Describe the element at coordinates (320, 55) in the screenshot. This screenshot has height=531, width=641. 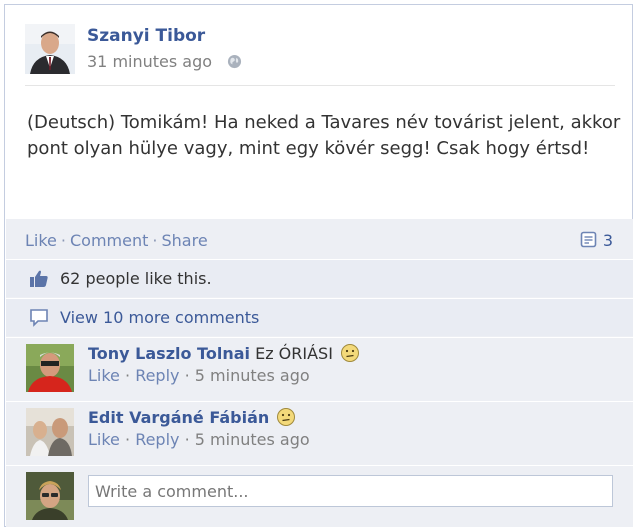
I see `post-header: Szanyi Tibor 31 minutes ago` at that location.